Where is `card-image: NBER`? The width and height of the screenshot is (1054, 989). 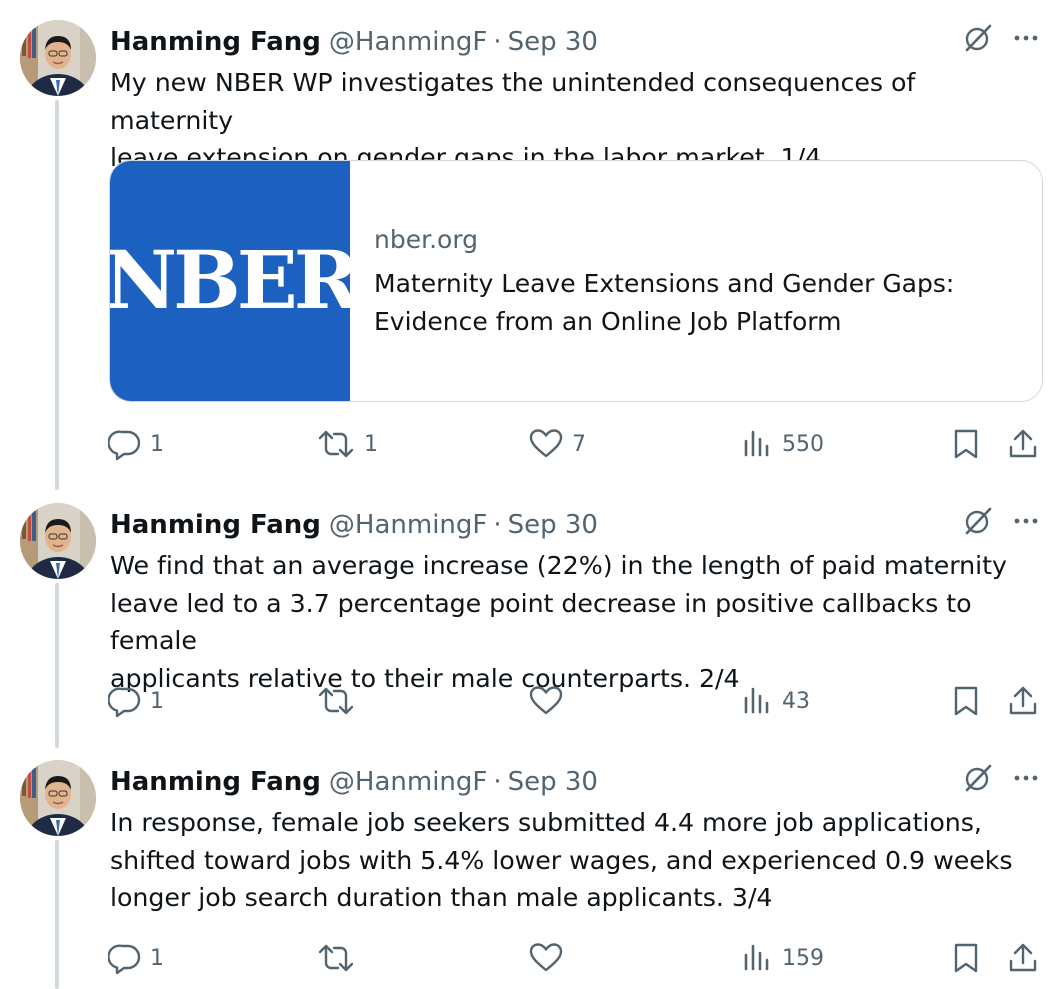
card-image: NBER is located at coordinates (230, 281).